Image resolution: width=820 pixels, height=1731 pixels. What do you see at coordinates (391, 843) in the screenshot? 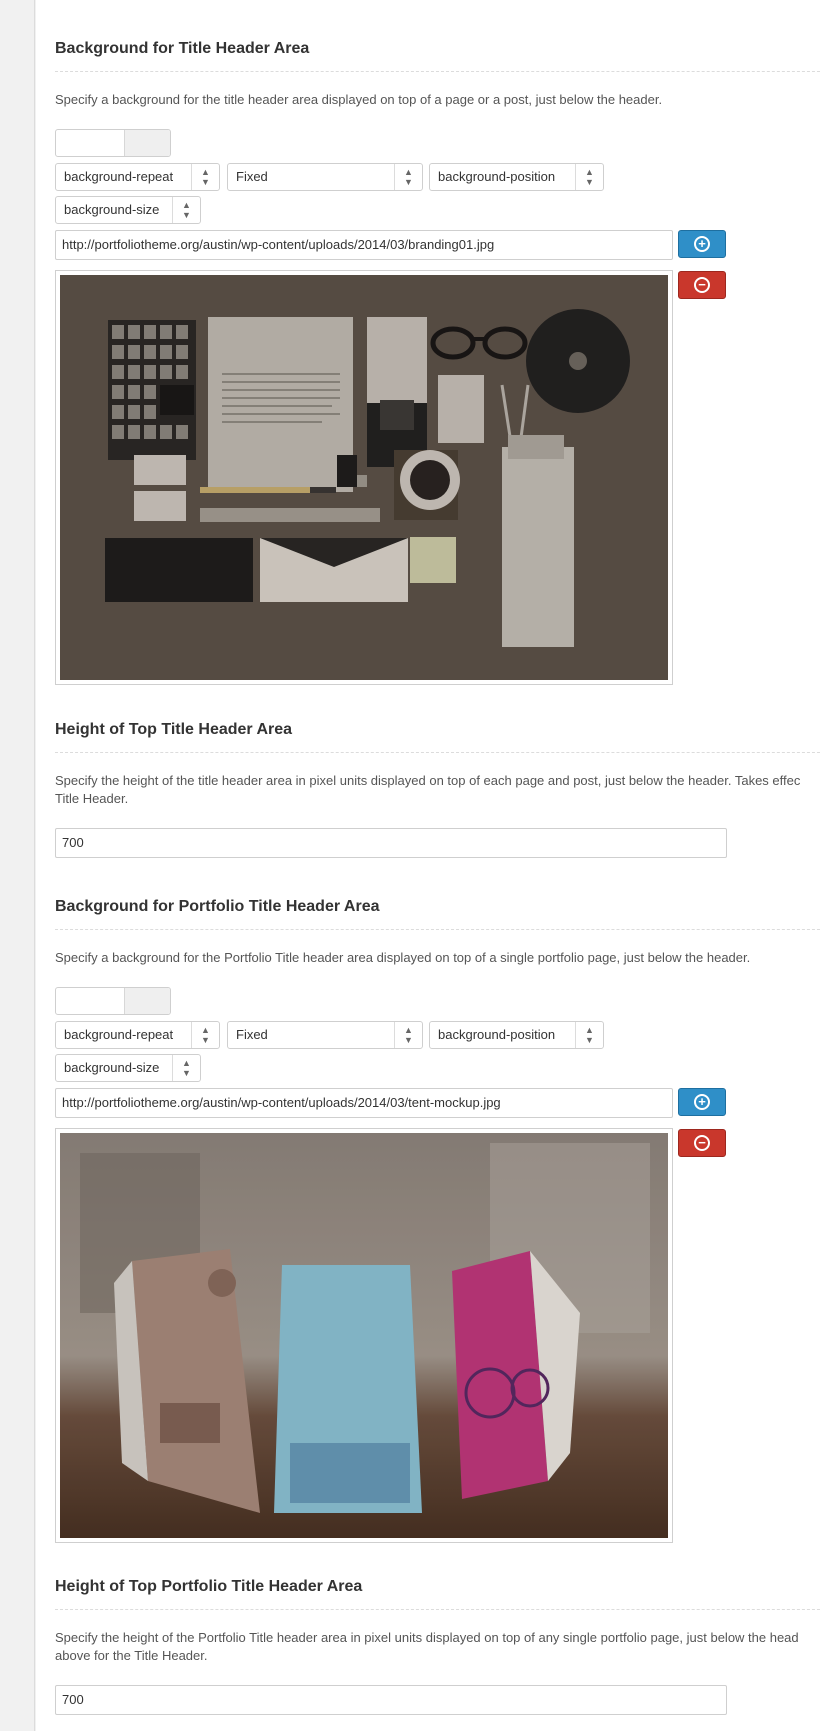
I see `title-header-height-input: 700` at bounding box center [391, 843].